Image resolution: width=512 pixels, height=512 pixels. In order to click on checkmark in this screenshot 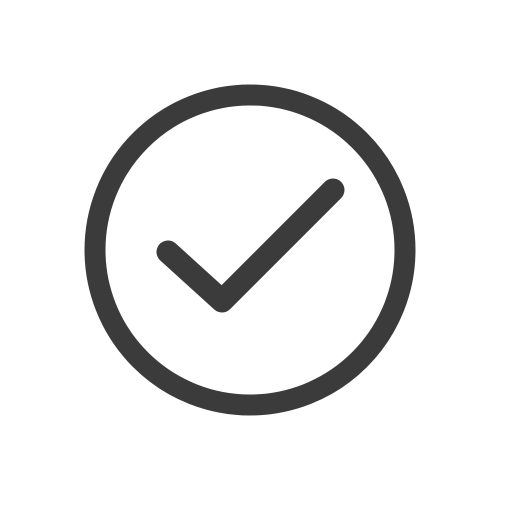, I will do `click(250, 245)`.